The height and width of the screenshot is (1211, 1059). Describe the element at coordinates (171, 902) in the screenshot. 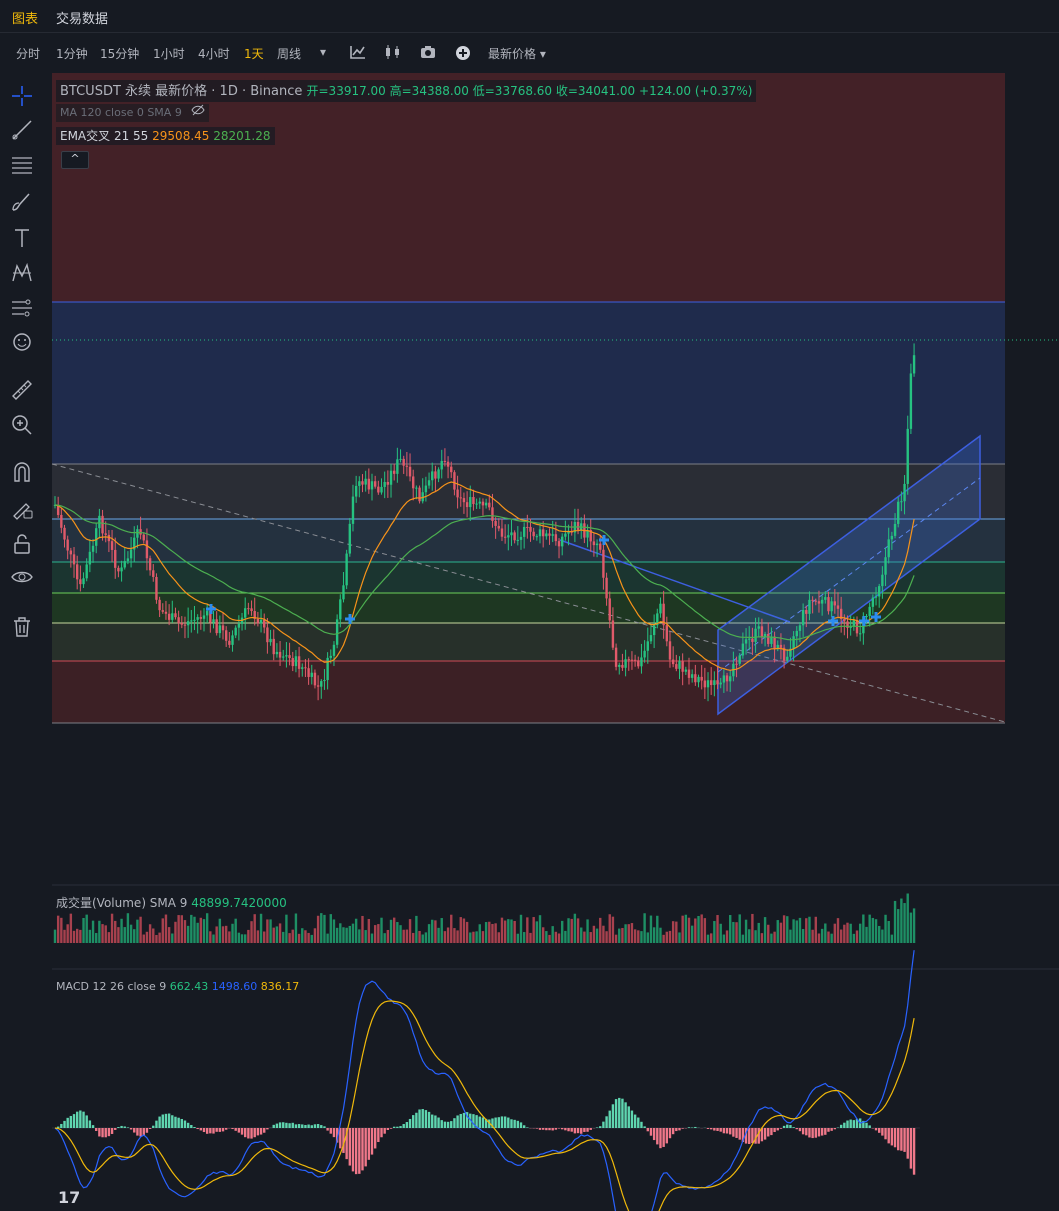

I see `volume-legend: 成交量(Volume) SMA 9 48899.7420000` at that location.